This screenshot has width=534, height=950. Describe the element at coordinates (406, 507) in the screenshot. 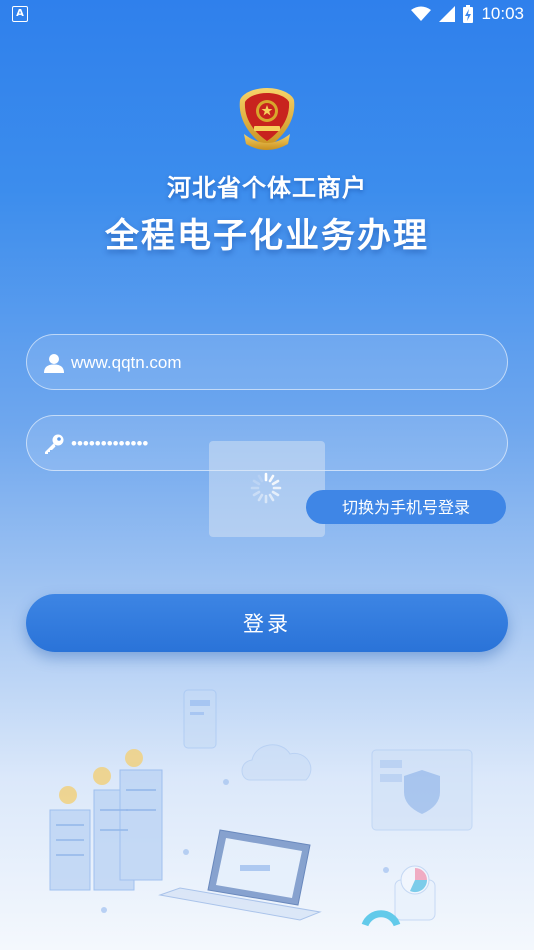

I see `switch-to-phone-login-button: 切换为手机号登录` at that location.